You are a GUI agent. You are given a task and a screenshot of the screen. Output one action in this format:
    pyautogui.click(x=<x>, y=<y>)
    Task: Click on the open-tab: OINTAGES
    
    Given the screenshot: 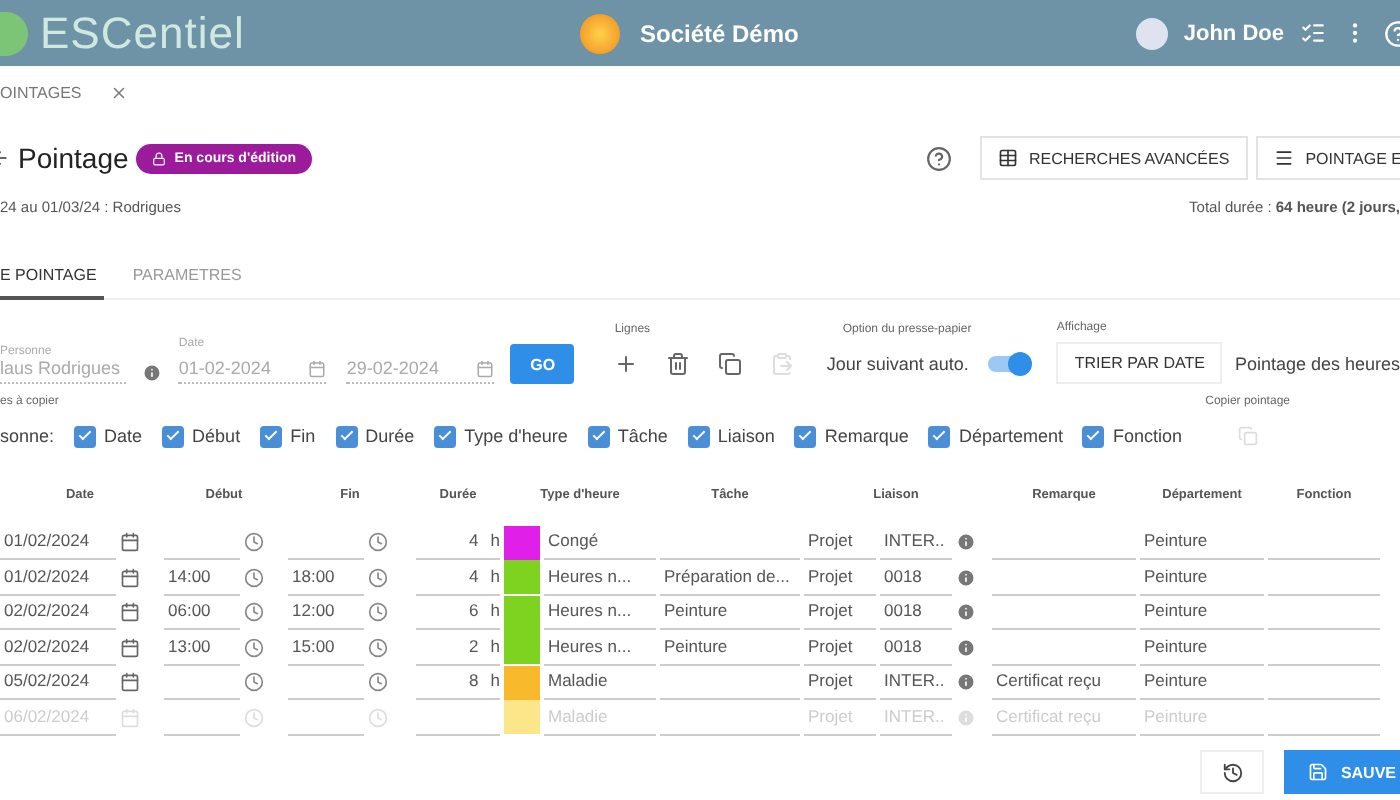 What is the action you would take?
    pyautogui.click(x=41, y=92)
    